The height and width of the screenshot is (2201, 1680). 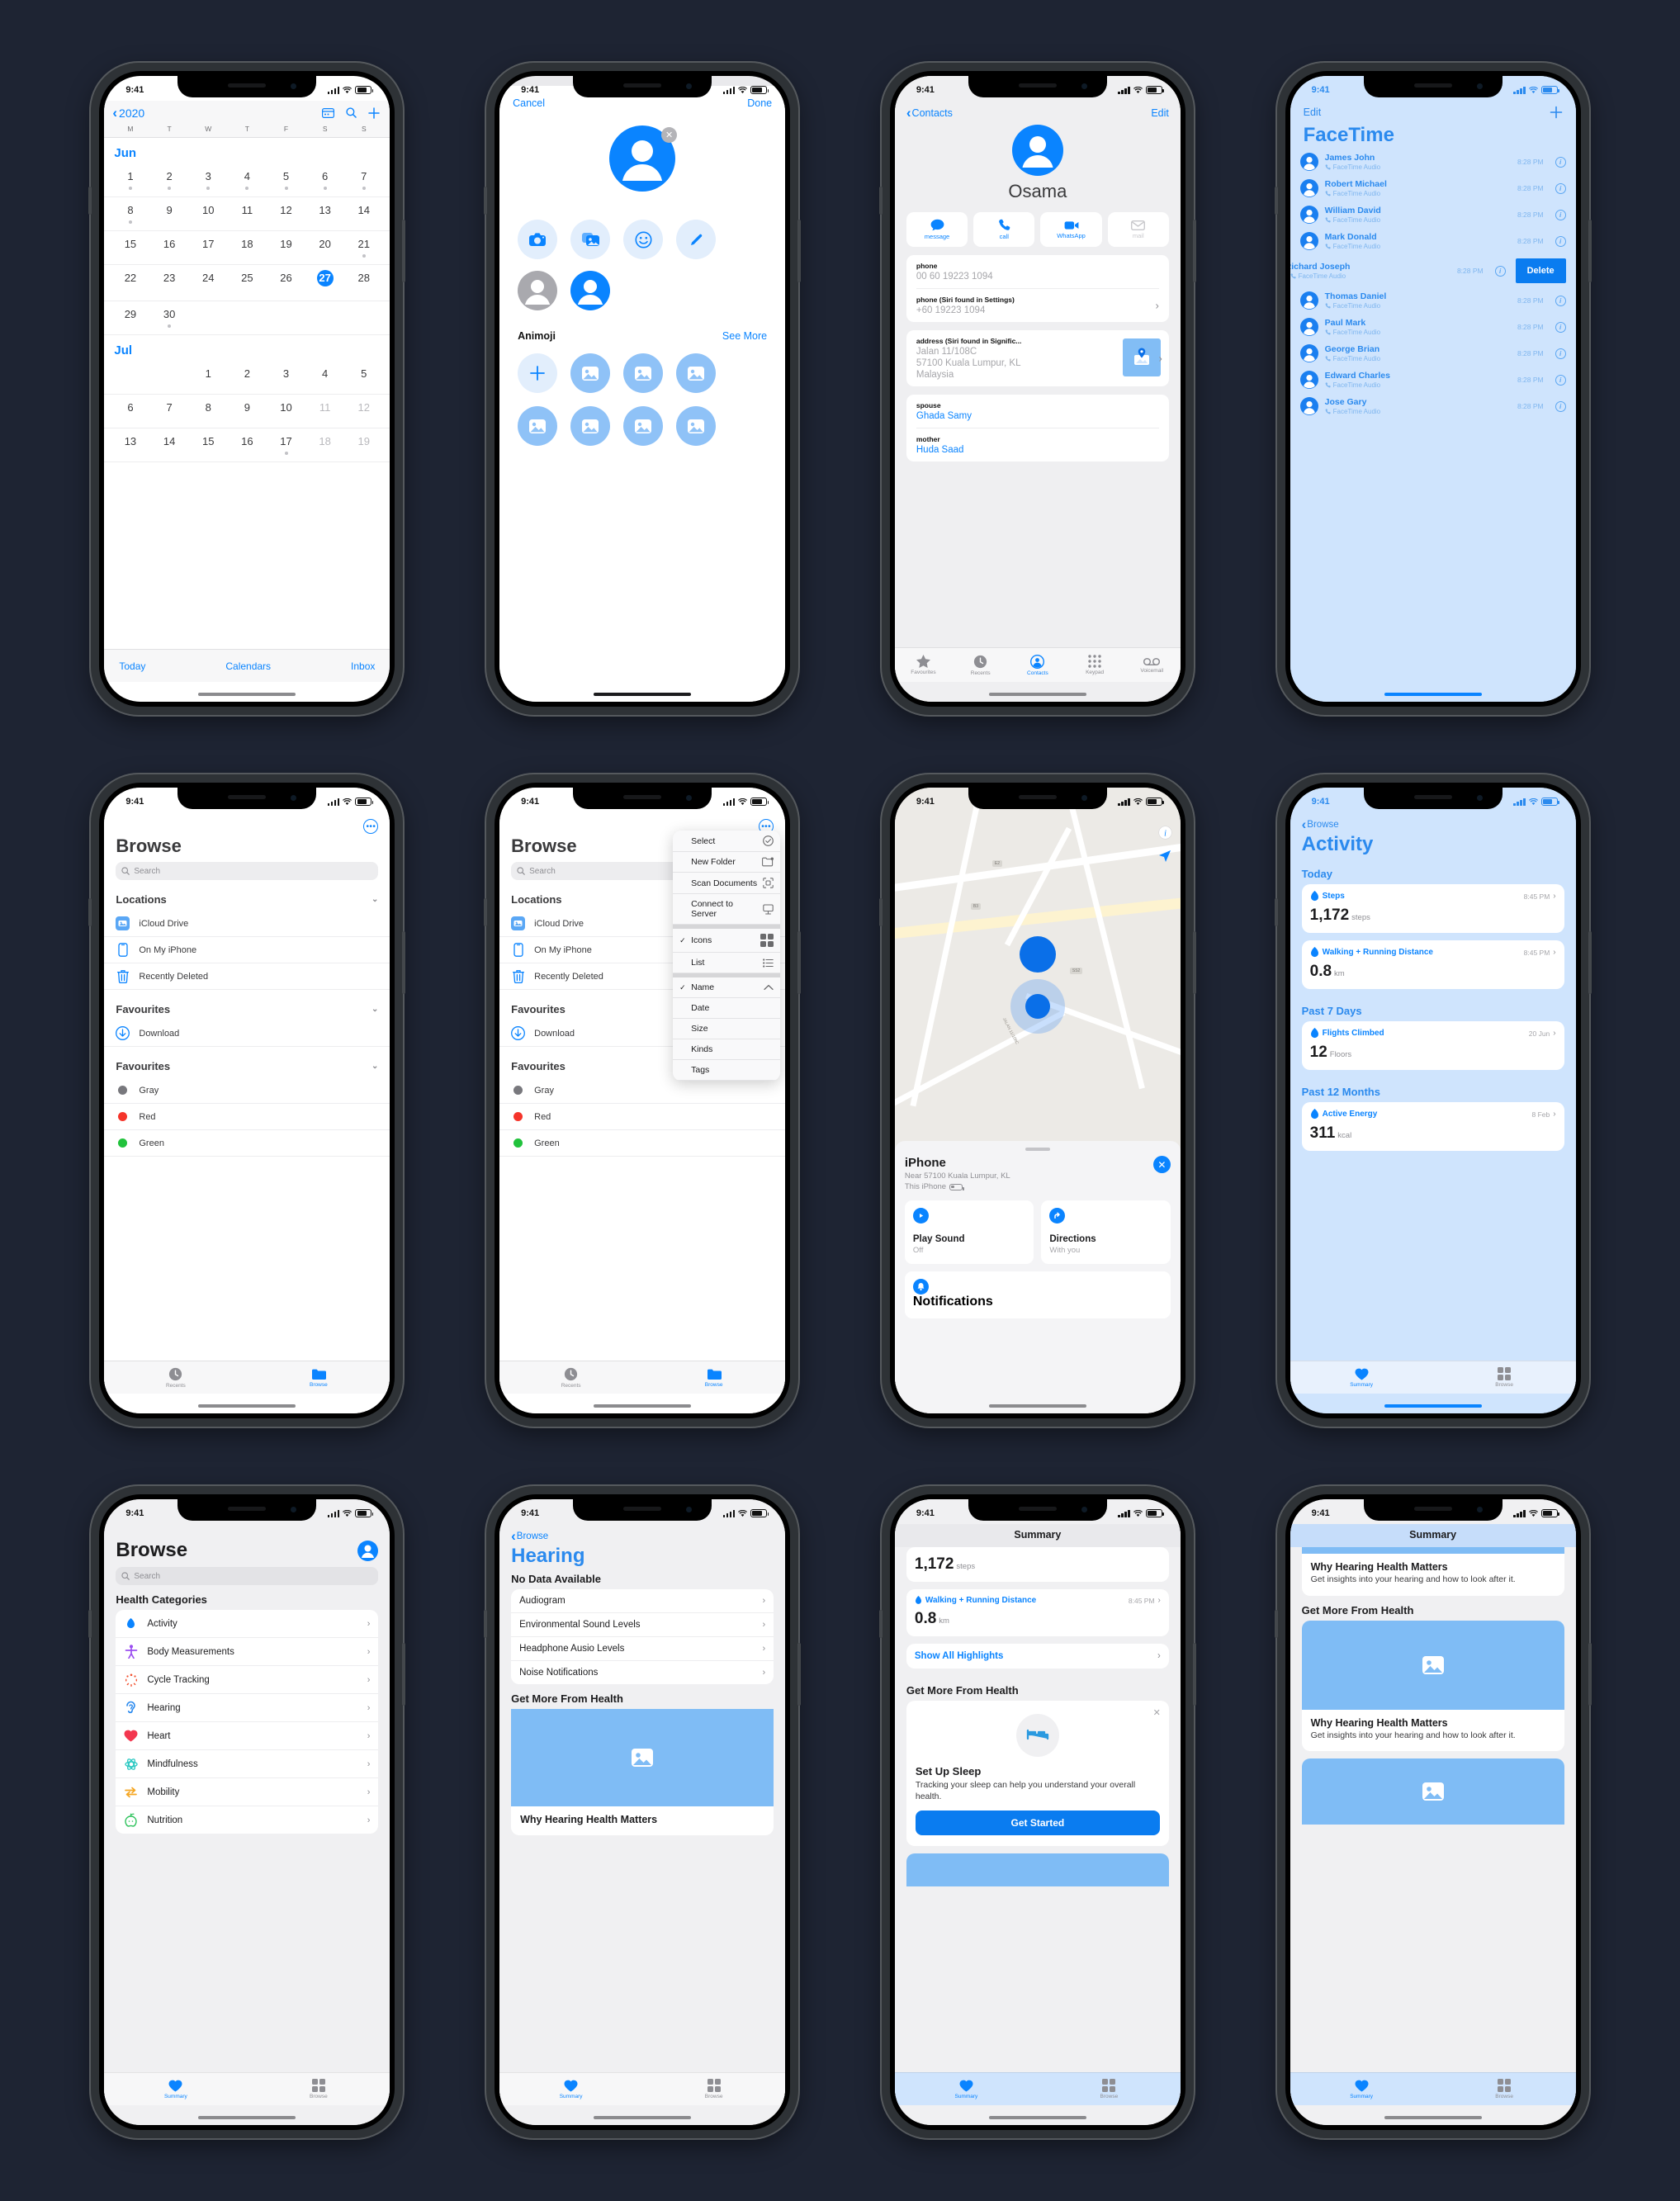 I want to click on get-started-button: Get Started, so click(x=1037, y=1823).